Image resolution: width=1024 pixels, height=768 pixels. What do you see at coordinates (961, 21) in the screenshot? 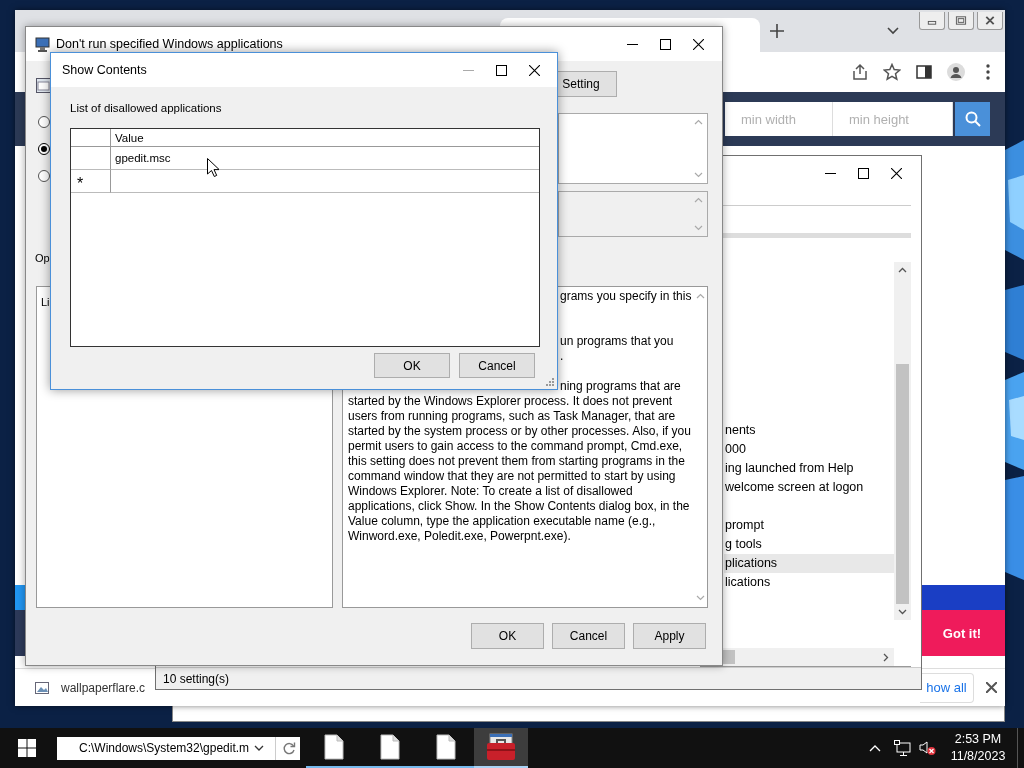
I see `restore-icon` at bounding box center [961, 21].